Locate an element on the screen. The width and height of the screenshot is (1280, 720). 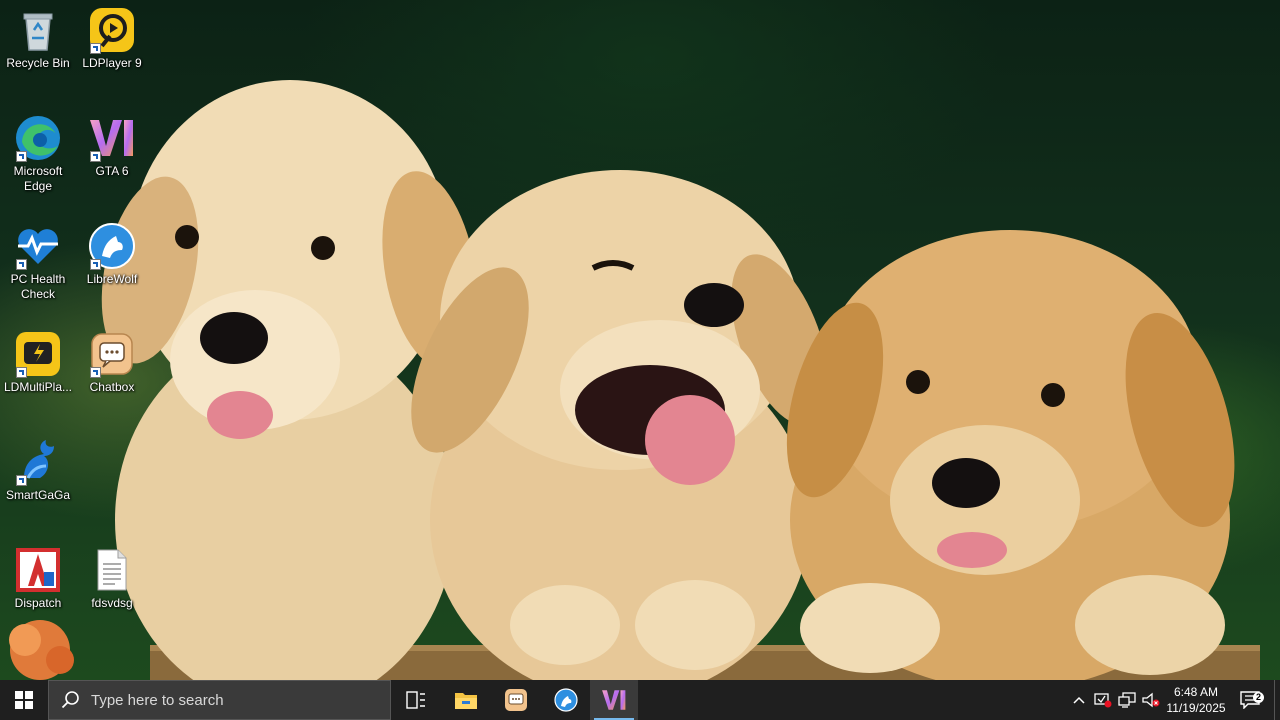
search-placeholder: Type here to search is located at coordinates (157, 700).